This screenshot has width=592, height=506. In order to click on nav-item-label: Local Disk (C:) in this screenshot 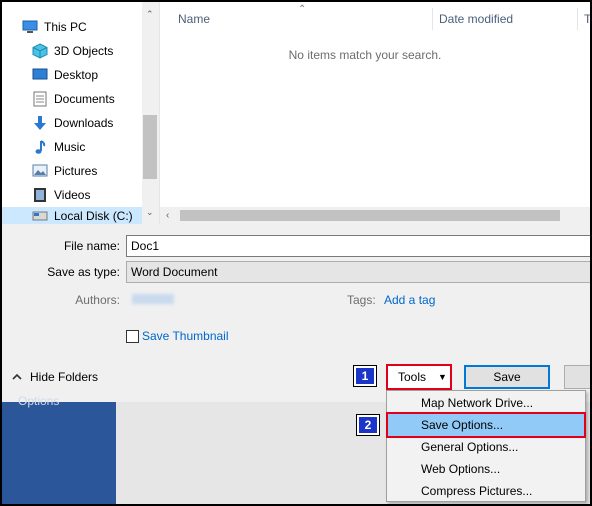, I will do `click(93, 215)`.